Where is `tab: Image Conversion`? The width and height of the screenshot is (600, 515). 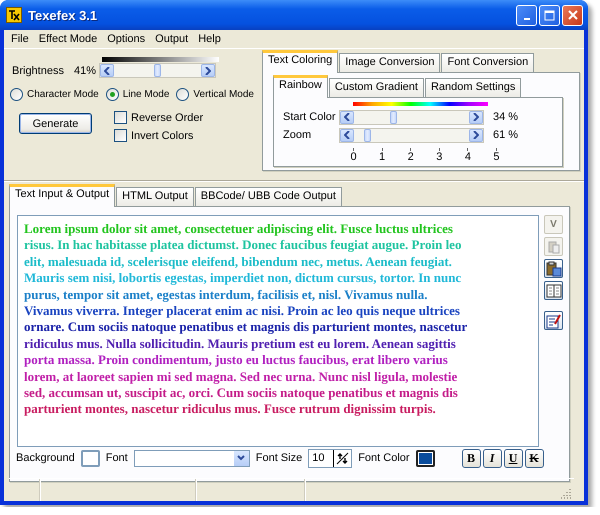
tab: Image Conversion is located at coordinates (389, 62).